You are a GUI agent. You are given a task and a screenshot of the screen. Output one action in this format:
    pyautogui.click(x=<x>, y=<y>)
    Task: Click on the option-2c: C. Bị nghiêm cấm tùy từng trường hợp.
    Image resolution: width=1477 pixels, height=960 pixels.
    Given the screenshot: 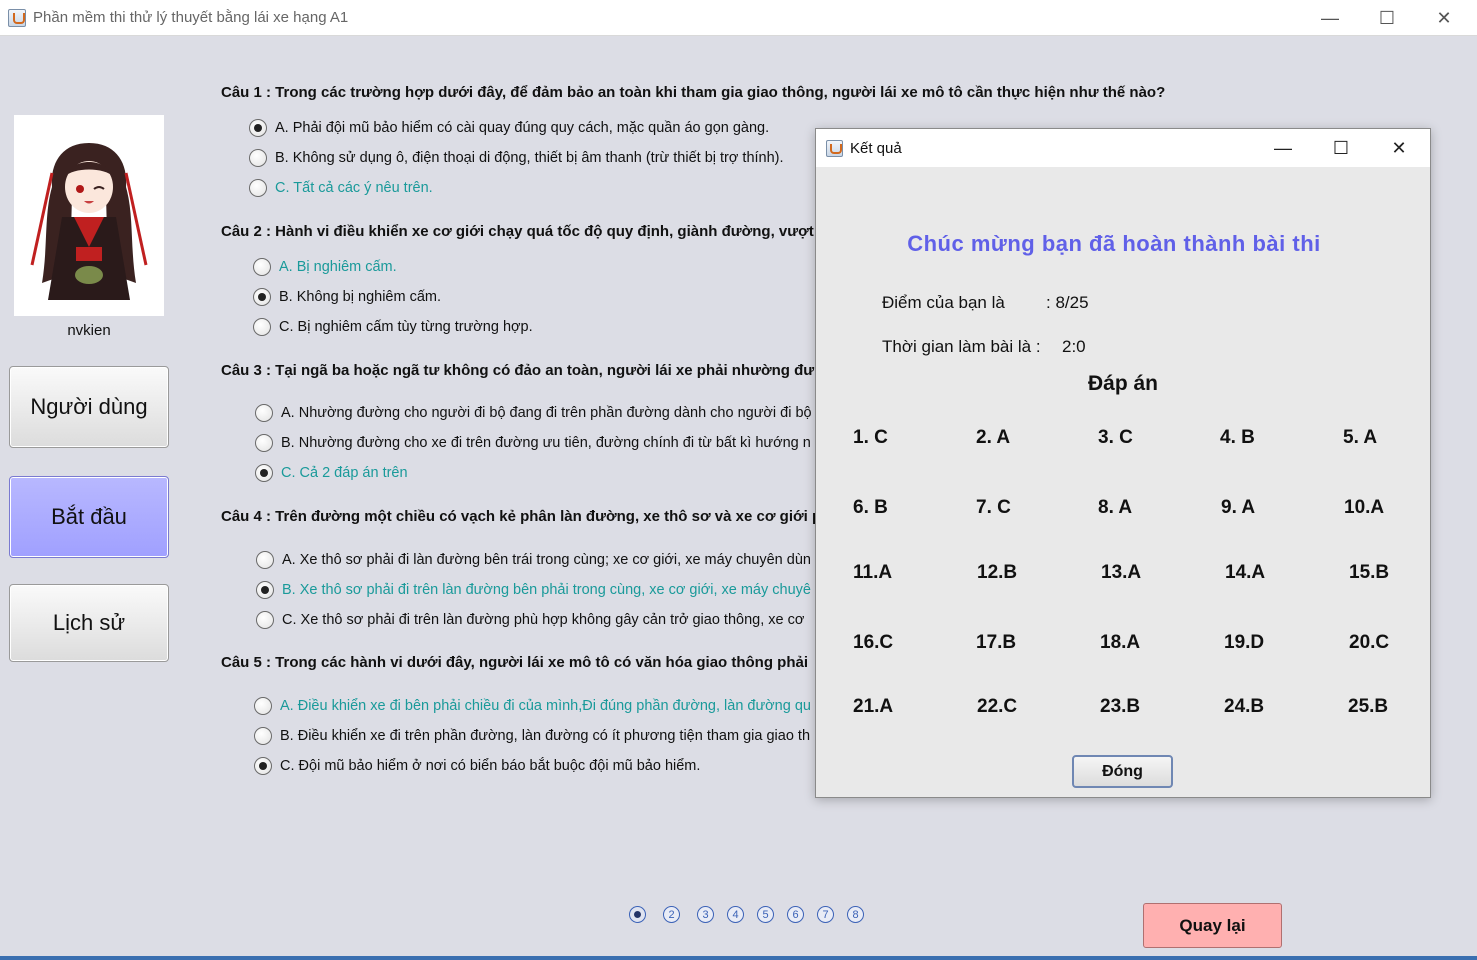 What is the action you would take?
    pyautogui.click(x=393, y=327)
    